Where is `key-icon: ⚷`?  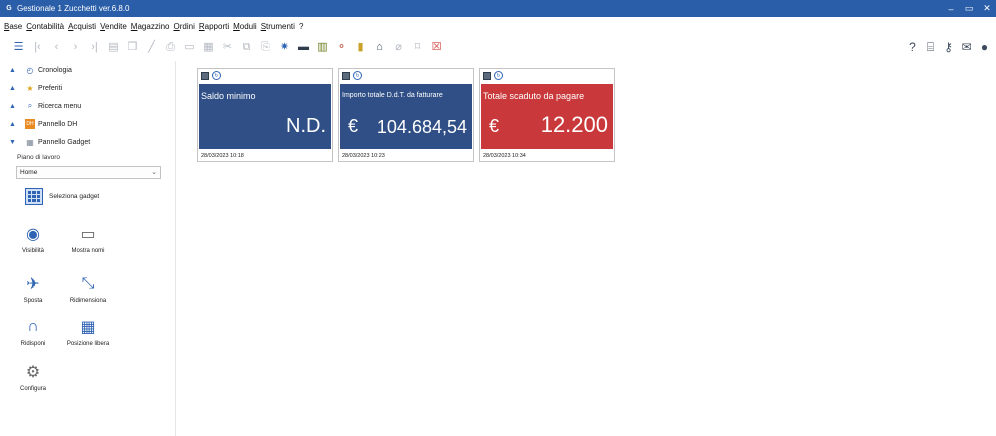
key-icon: ⚷ is located at coordinates (948, 47).